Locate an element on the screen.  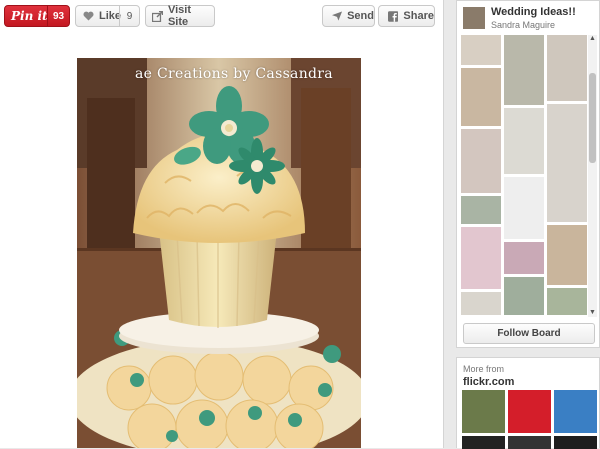
share-label: Share is located at coordinates (418, 16).